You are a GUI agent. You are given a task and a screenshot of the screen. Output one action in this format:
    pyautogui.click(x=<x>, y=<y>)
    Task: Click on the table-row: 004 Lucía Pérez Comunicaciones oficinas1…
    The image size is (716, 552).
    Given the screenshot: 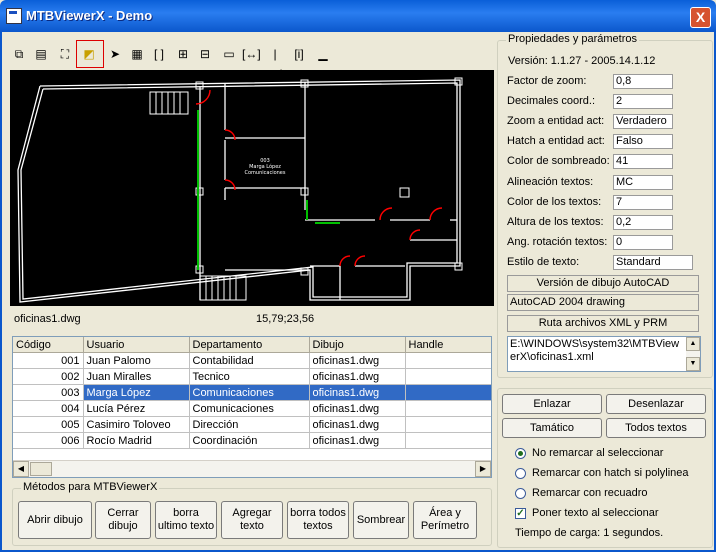 What is the action you would take?
    pyautogui.click(x=252, y=408)
    